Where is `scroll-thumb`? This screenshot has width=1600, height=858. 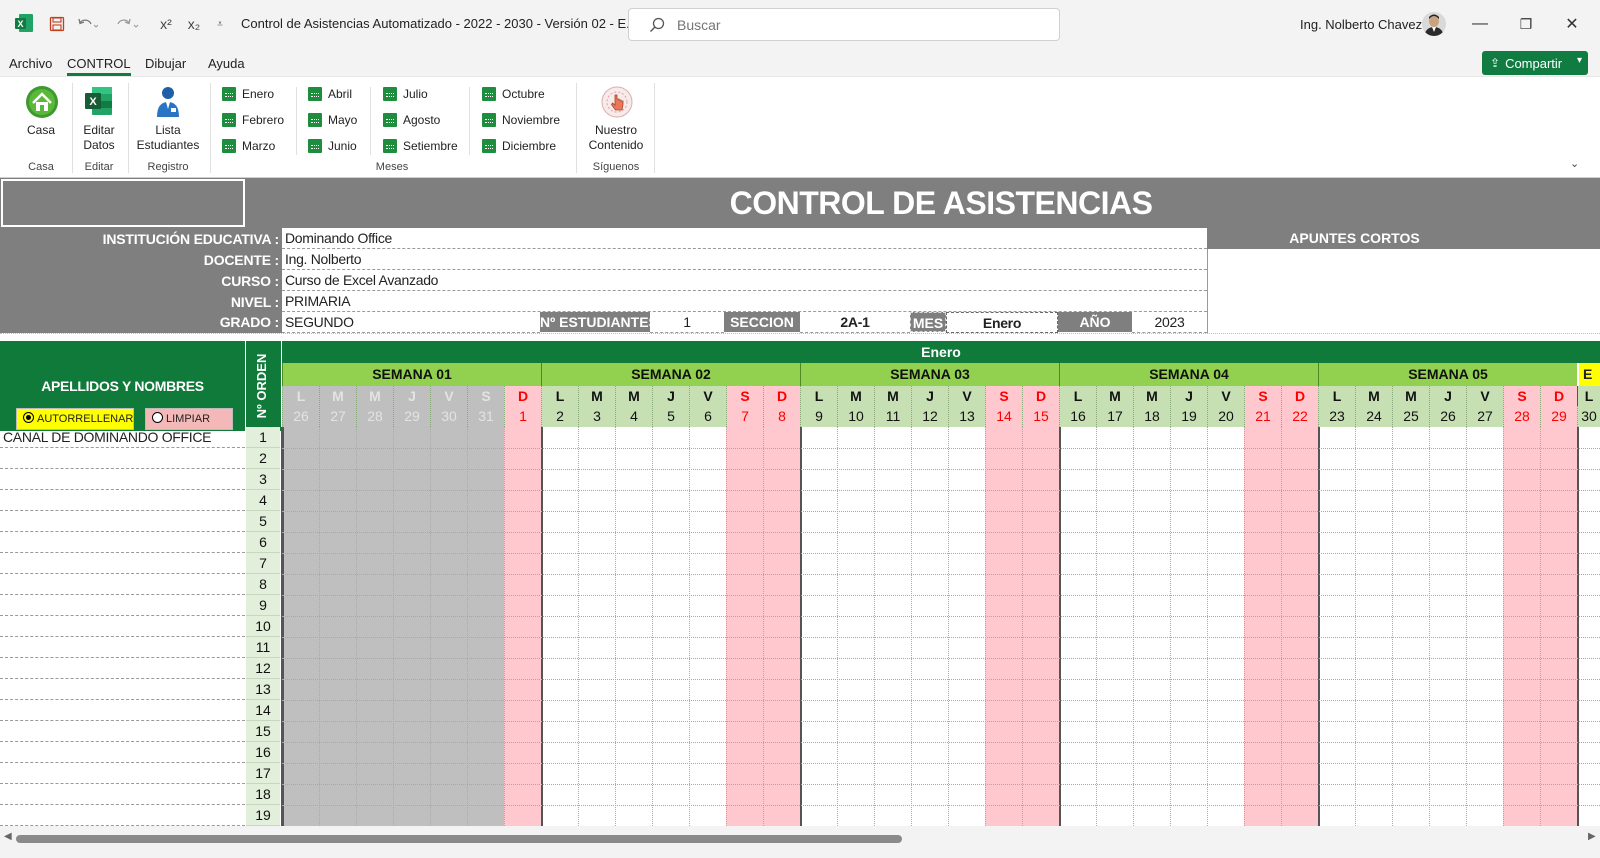 scroll-thumb is located at coordinates (459, 839).